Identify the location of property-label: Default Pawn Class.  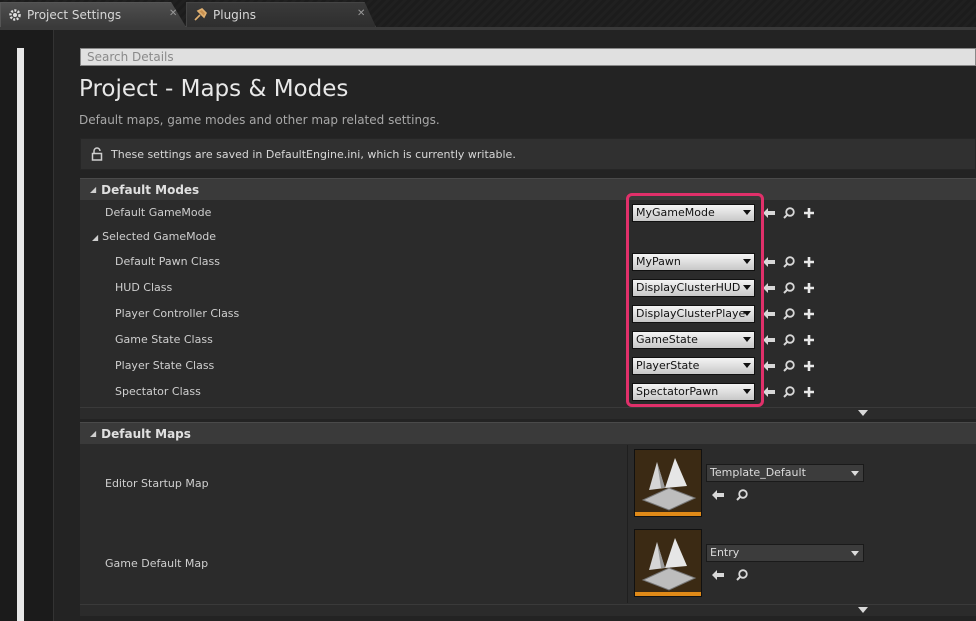
(167, 261).